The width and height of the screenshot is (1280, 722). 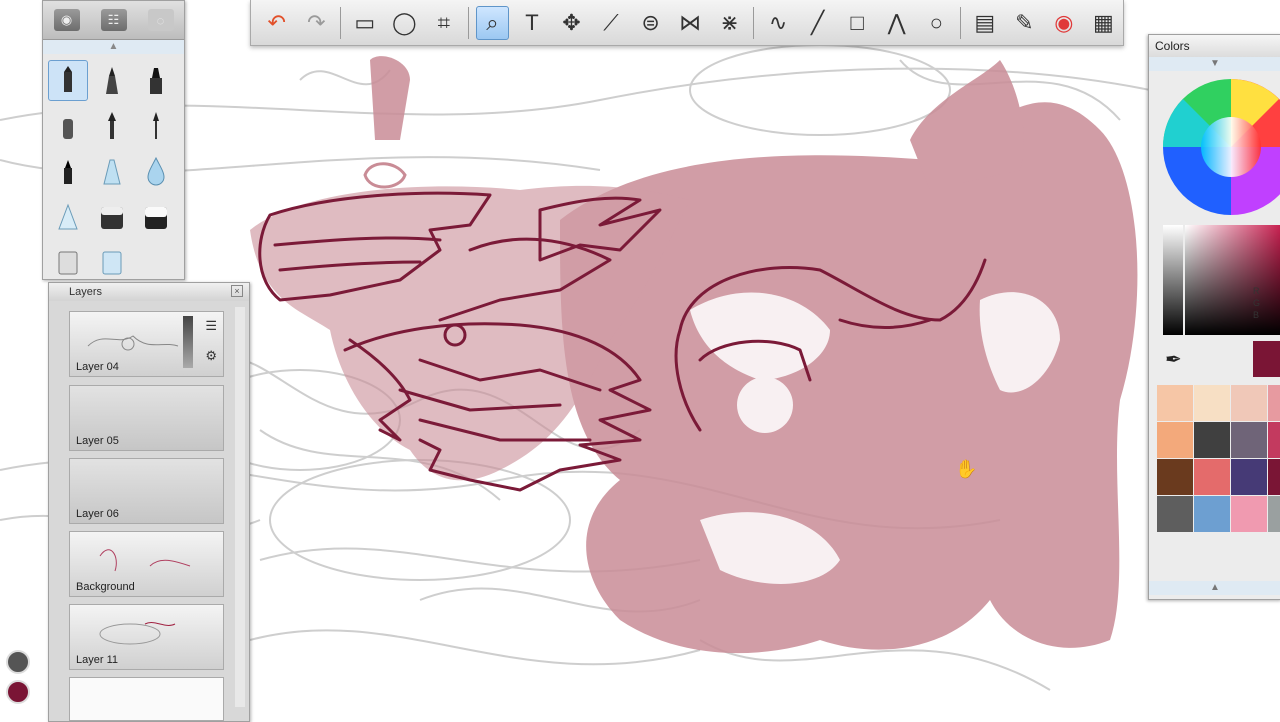 I want to click on marker-icon, so click(x=156, y=80).